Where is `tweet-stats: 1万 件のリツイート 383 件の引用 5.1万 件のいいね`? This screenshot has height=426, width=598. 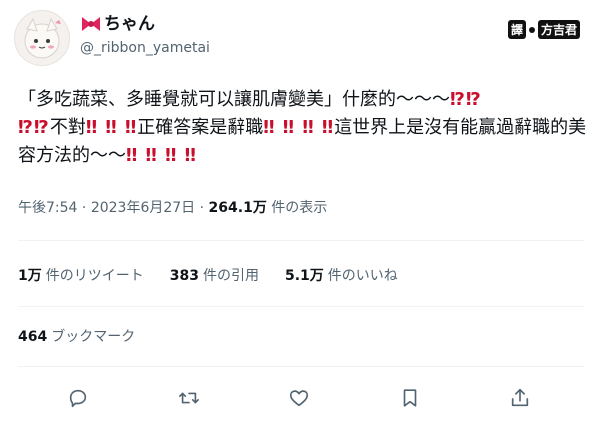 tweet-stats: 1万 件のリツイート 383 件の引用 5.1万 件のいいね is located at coordinates (208, 275).